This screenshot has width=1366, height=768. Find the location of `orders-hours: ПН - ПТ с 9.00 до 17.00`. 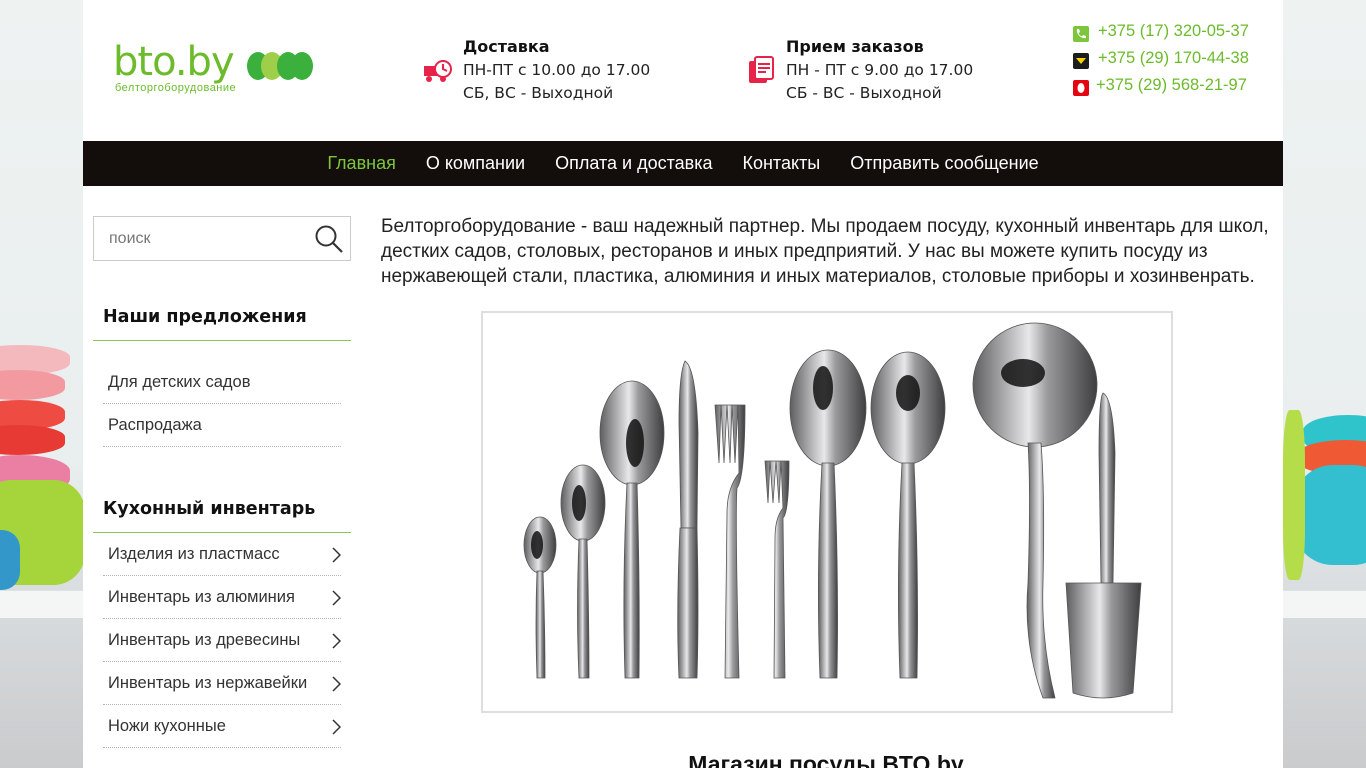

orders-hours: ПН - ПТ с 9.00 до 17.00 is located at coordinates (880, 70).